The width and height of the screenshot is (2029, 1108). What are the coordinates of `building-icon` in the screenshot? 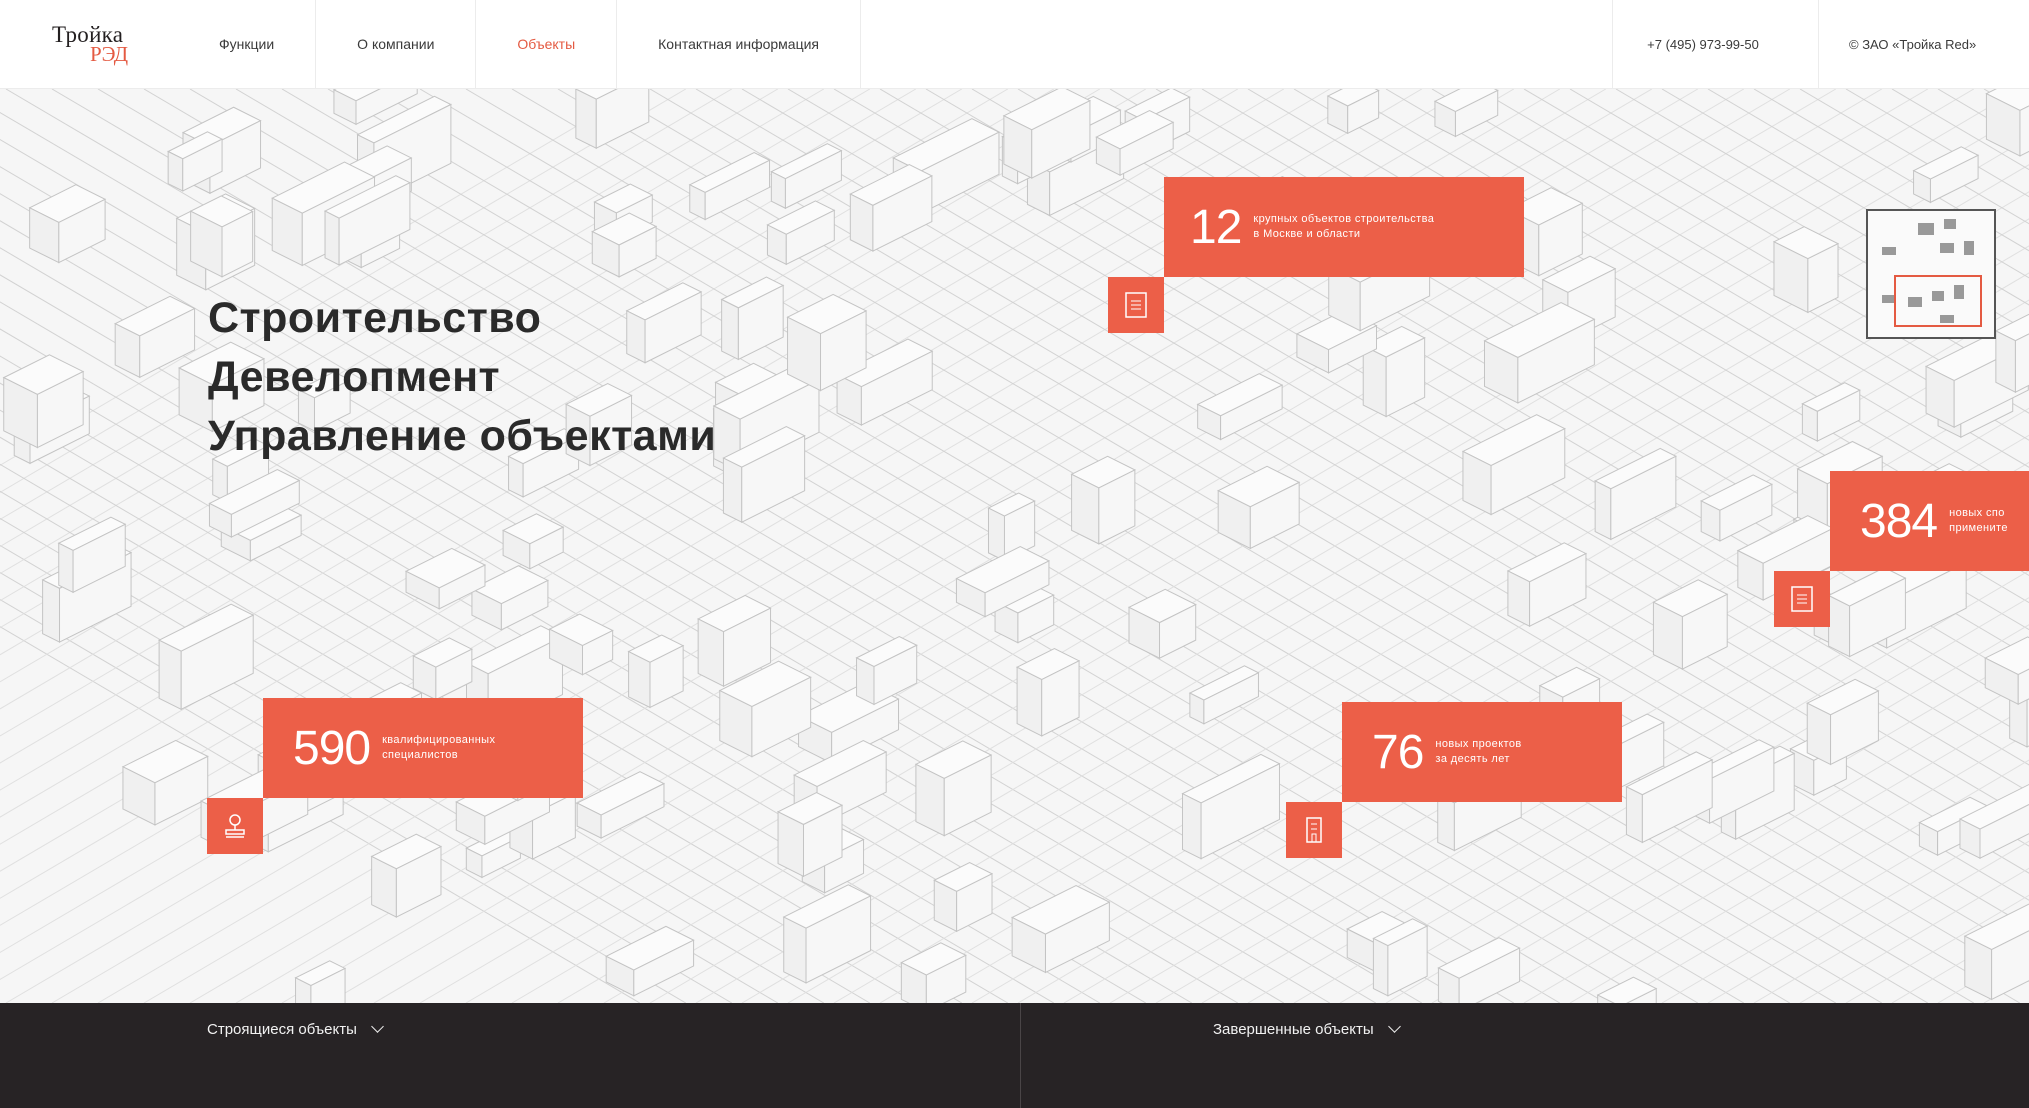 It's located at (1314, 830).